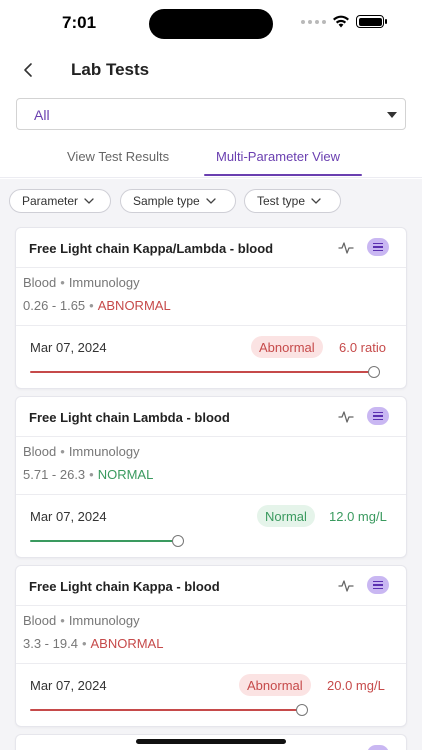 The height and width of the screenshot is (750, 422). I want to click on card-header: Free Light chain Kappa/Lambda - blood, so click(211, 248).